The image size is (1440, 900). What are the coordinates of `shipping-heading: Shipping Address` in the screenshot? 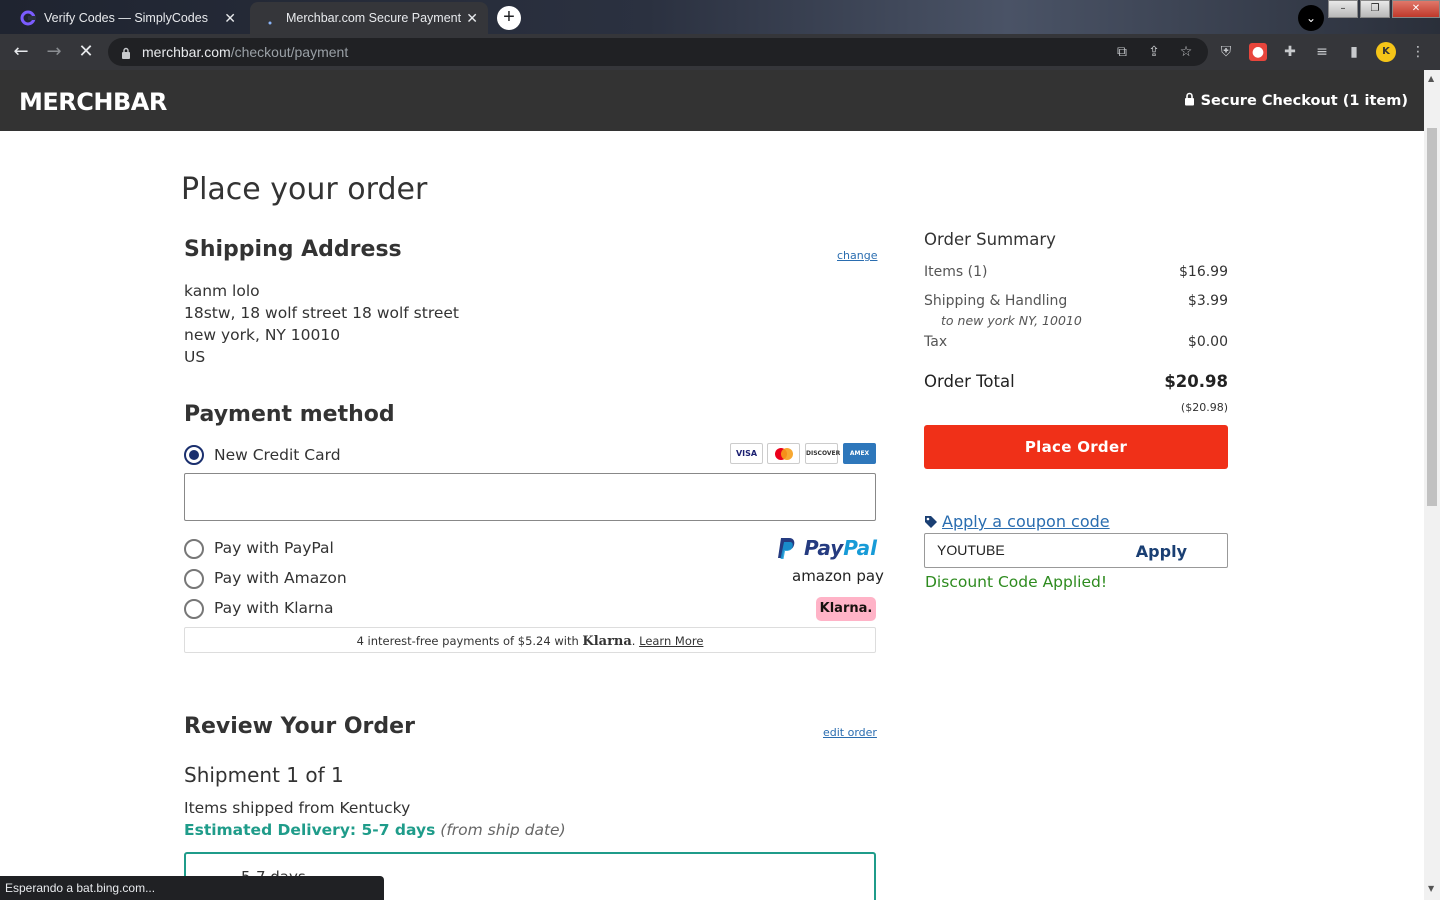 It's located at (293, 249).